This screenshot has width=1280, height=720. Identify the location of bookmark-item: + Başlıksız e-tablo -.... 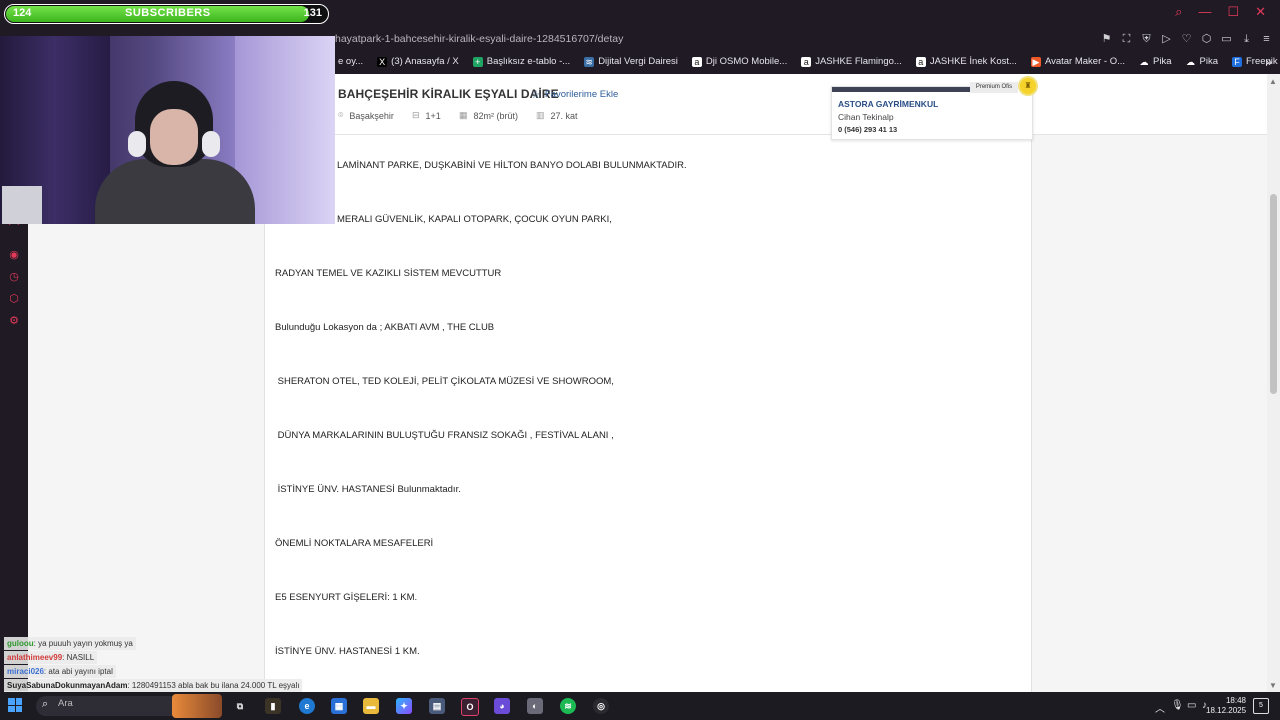
(521, 62).